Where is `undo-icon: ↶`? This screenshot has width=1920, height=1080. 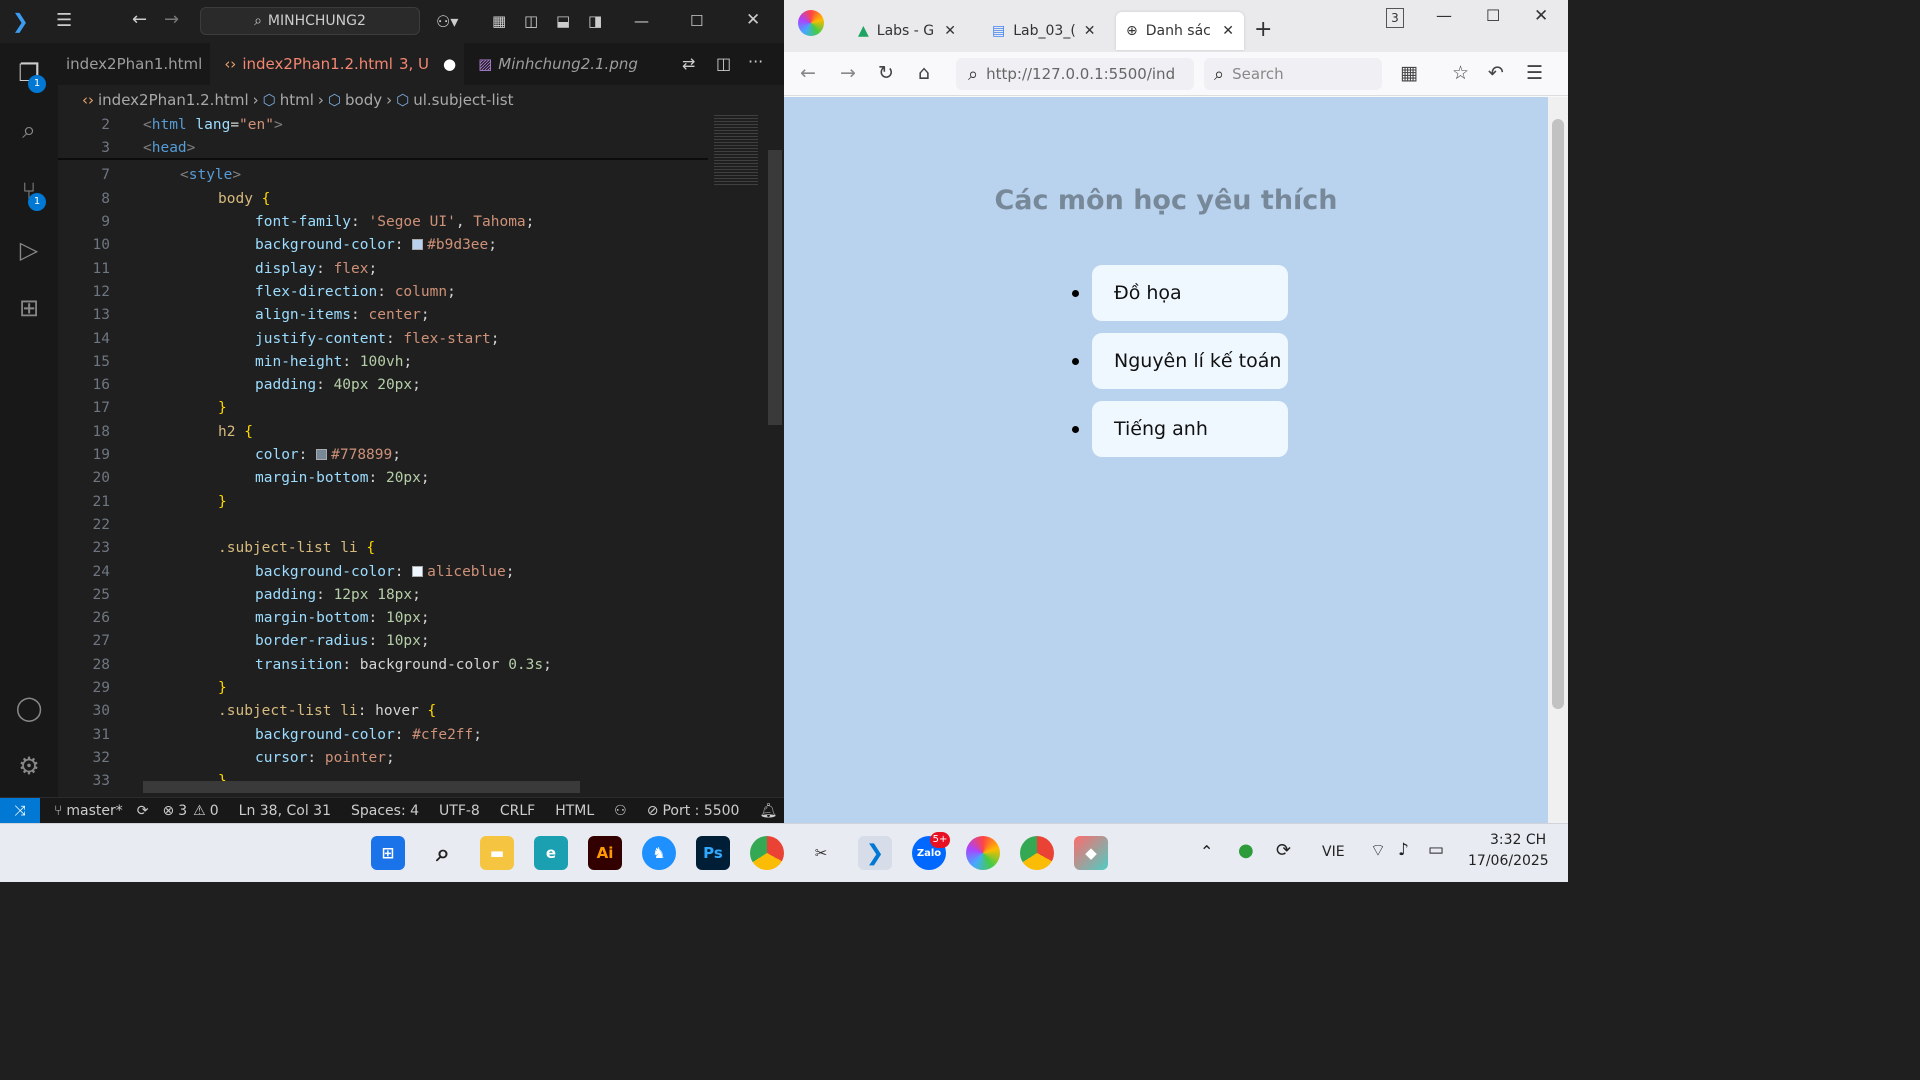
undo-icon: ↶ is located at coordinates (1496, 73).